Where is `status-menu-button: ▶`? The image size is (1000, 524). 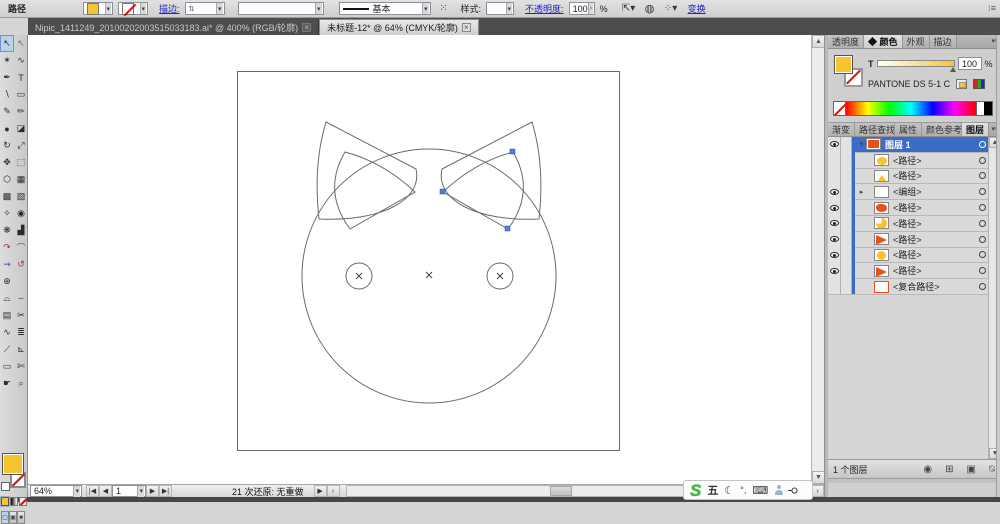
status-menu-button: ▶ is located at coordinates (320, 491).